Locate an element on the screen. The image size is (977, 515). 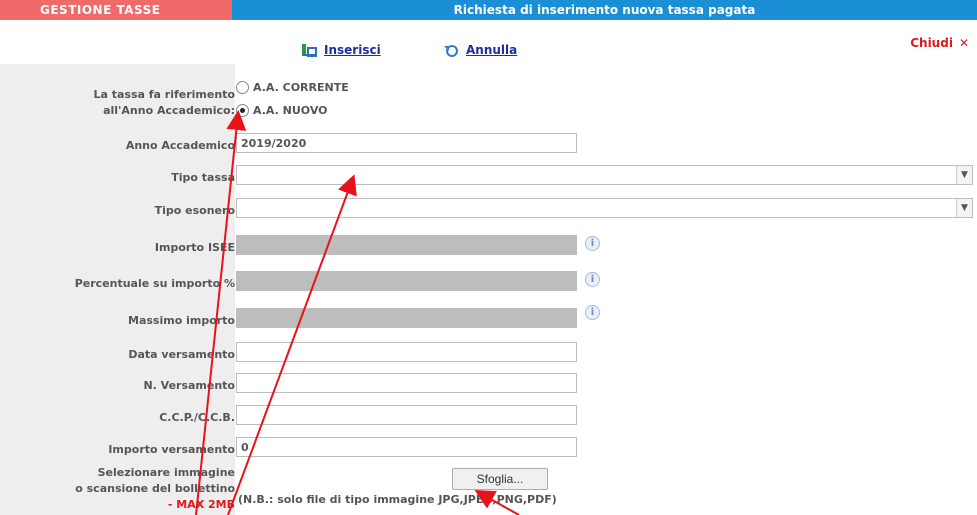
section-title: GESTIONE TASSE is located at coordinates (116, 10).